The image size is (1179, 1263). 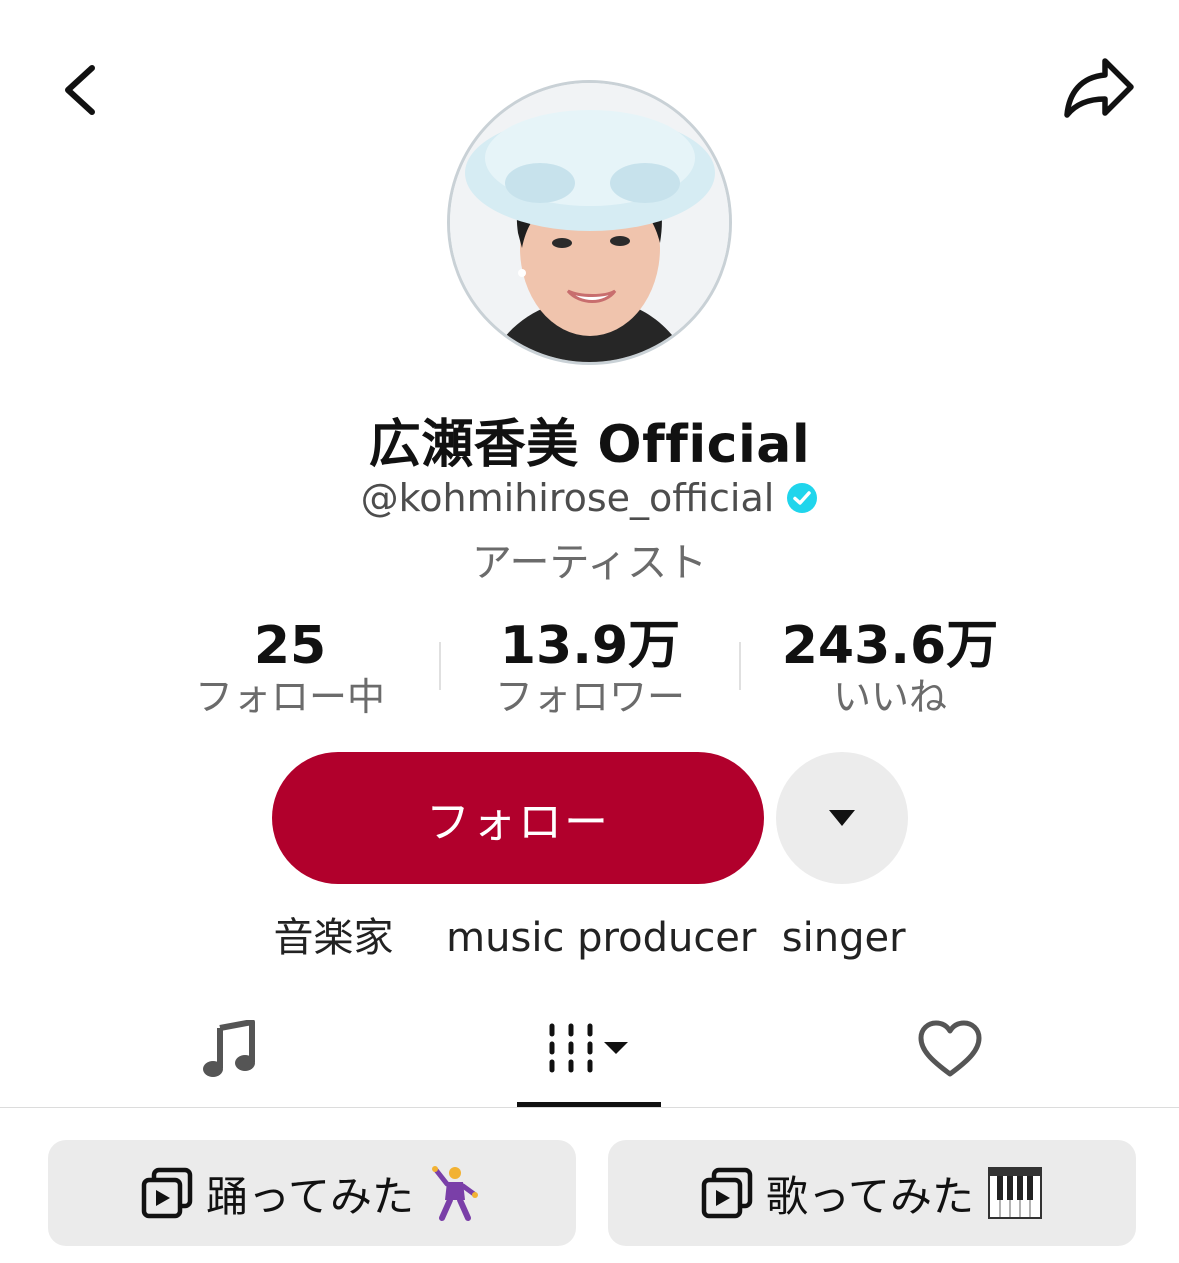 I want to click on tab-videos, so click(x=590, y=1050).